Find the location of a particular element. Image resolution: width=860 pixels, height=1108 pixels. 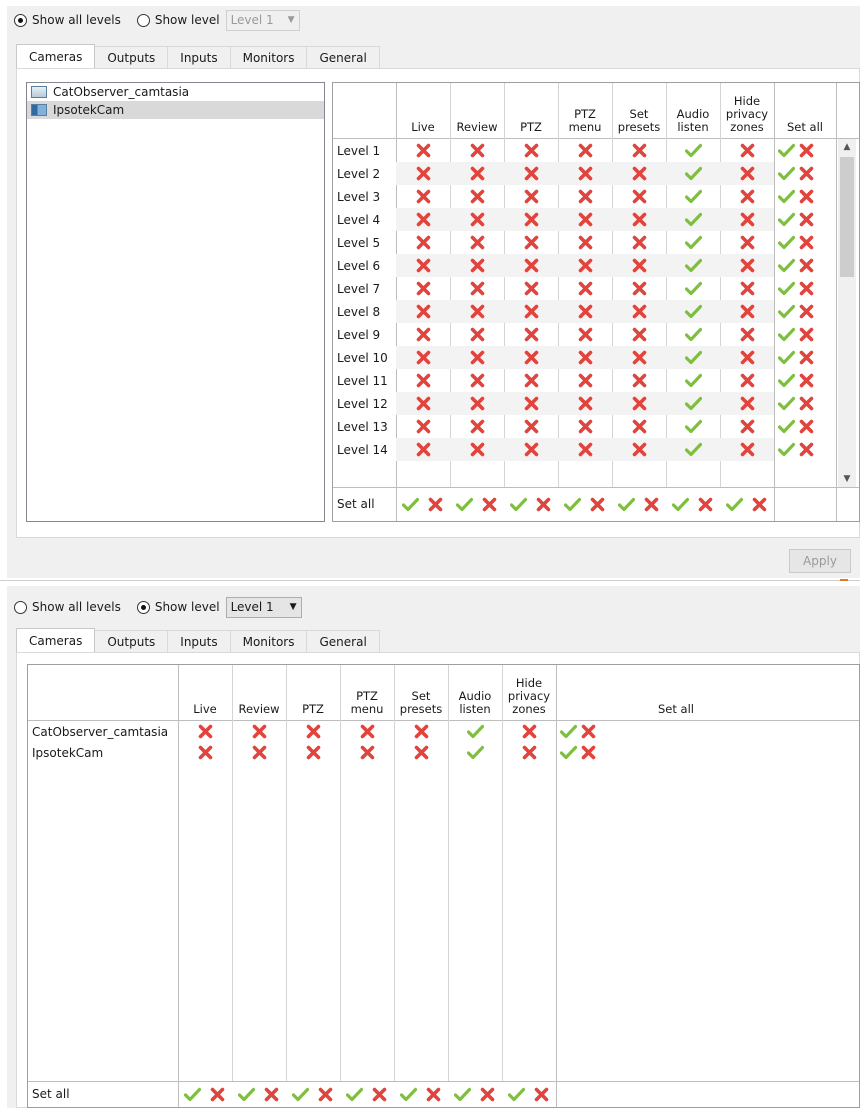

scroll-down-icon: ▼ is located at coordinates (847, 479).